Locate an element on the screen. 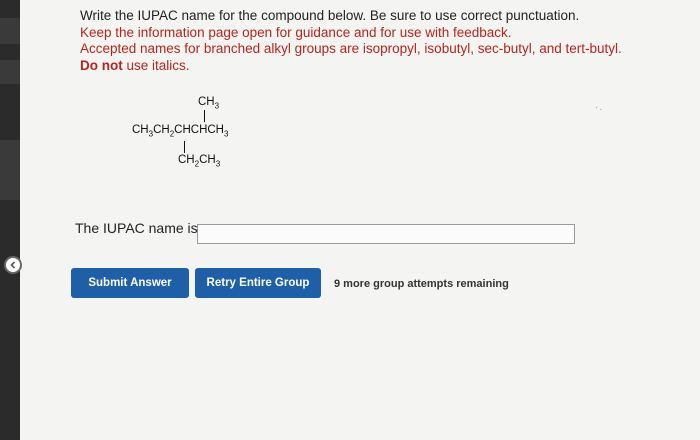  condensed-structure: CH3 CH3CH2CHCHCH3 CH2CH3 is located at coordinates (232, 141).